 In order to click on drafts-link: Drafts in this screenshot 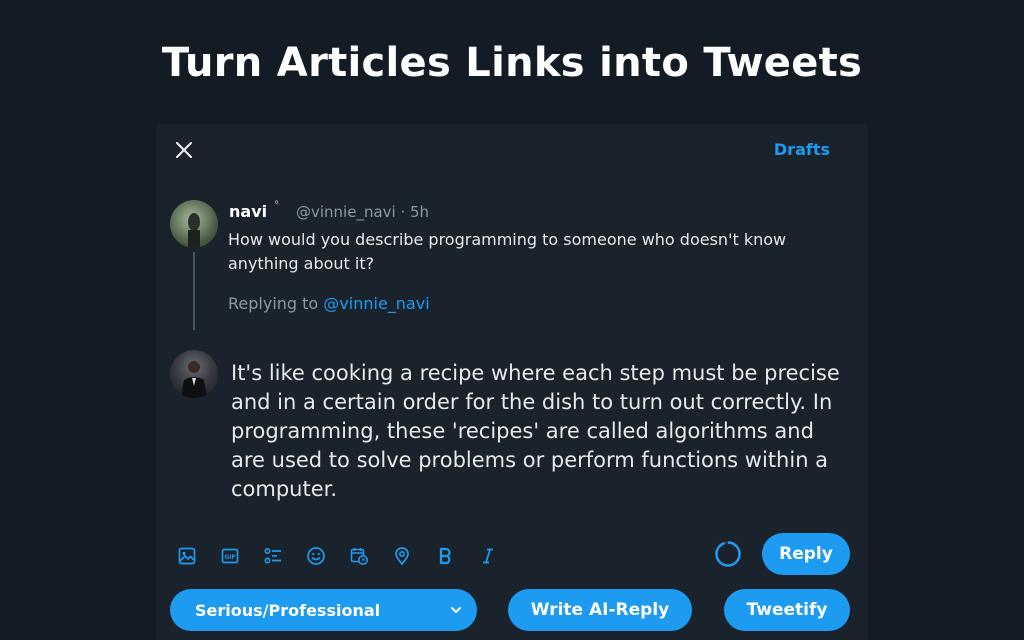, I will do `click(802, 149)`.